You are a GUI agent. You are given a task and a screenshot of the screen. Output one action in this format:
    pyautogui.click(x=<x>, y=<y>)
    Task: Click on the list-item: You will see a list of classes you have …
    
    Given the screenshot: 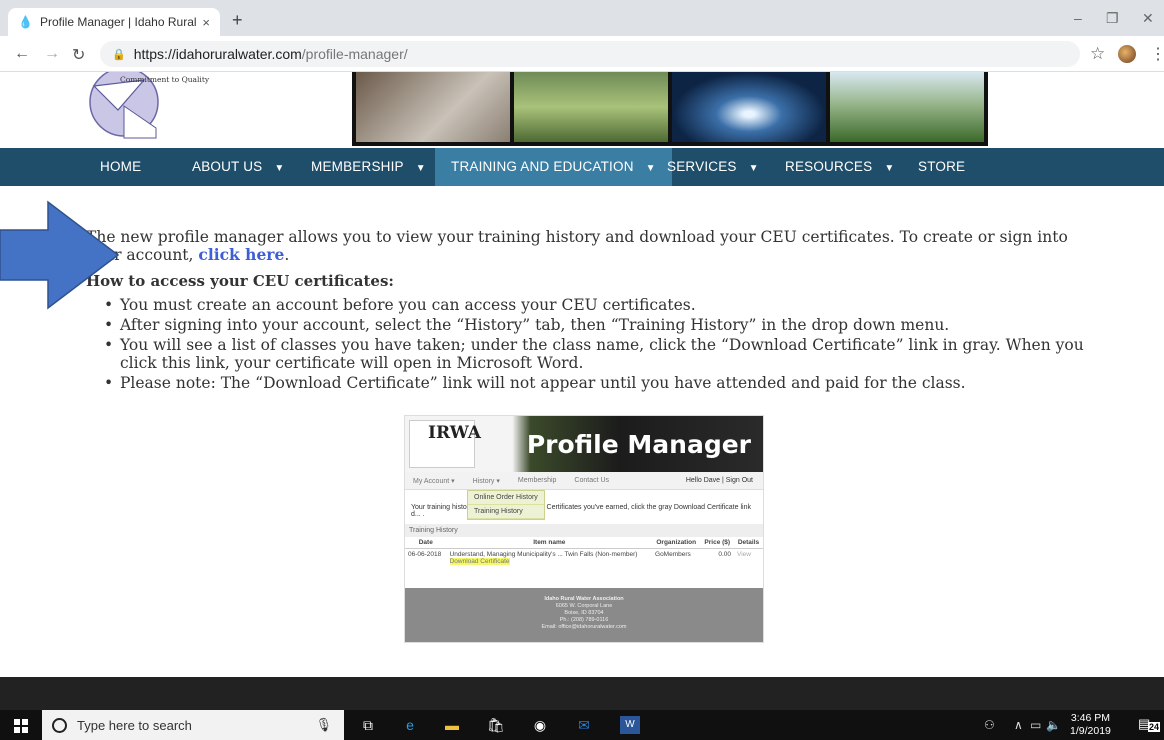 What is the action you would take?
    pyautogui.click(x=598, y=354)
    